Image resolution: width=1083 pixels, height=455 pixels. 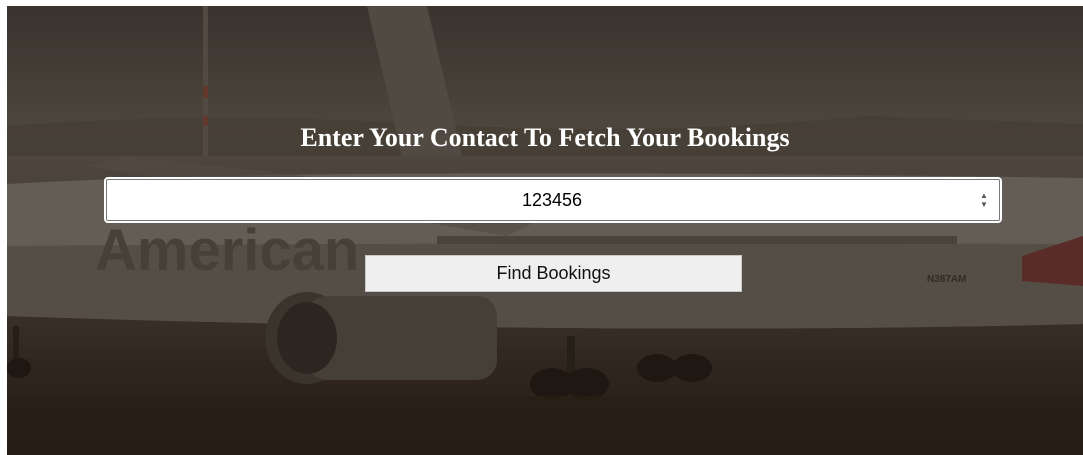 I want to click on find-bookings-button: Find Bookings, so click(x=553, y=273).